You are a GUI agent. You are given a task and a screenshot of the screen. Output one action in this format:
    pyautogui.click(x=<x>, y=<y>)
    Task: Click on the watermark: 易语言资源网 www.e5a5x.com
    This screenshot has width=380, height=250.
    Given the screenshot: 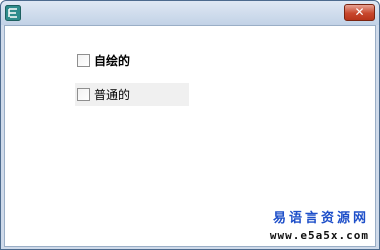 What is the action you would take?
    pyautogui.click(x=319, y=224)
    